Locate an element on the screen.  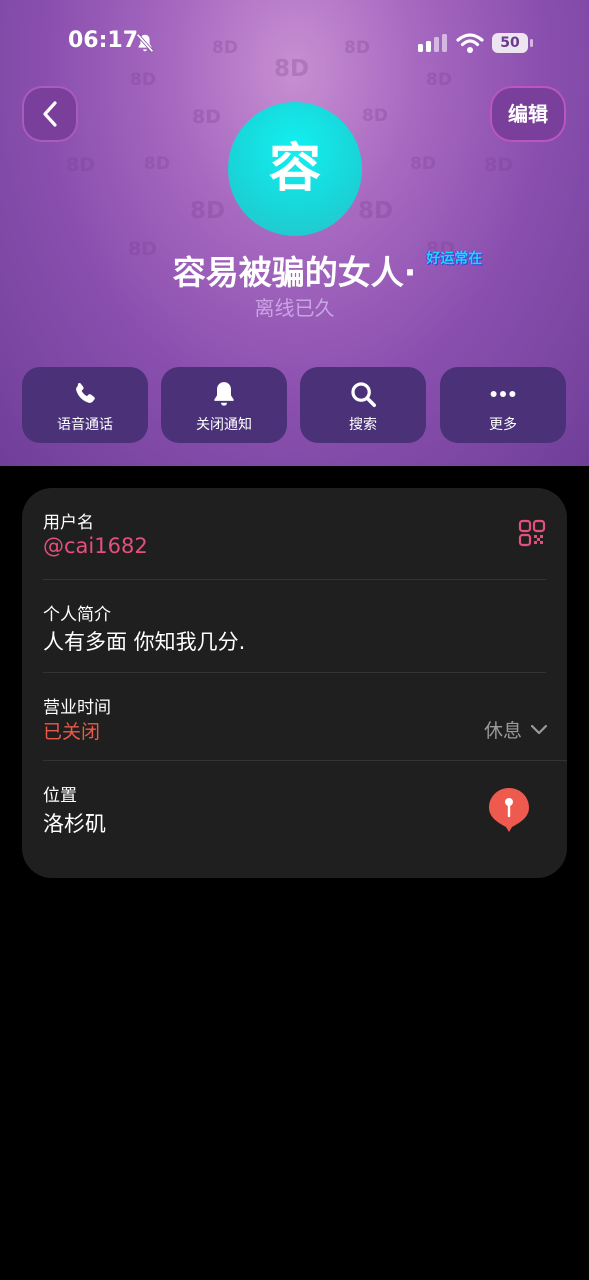
avatar: 容 is located at coordinates (295, 169).